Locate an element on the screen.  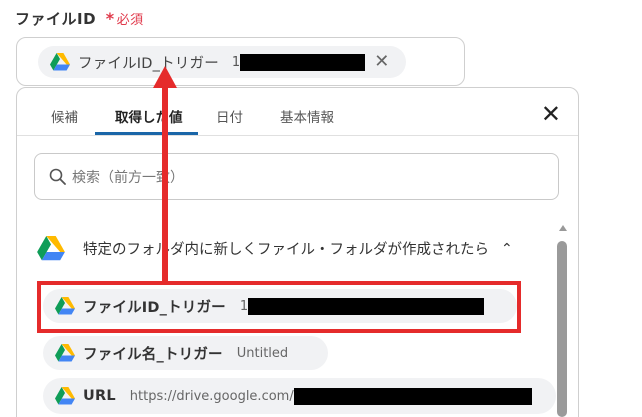
group-title: 特定のフォルダ内に新しくファイル・フォルダが作成されたら is located at coordinates (286, 250).